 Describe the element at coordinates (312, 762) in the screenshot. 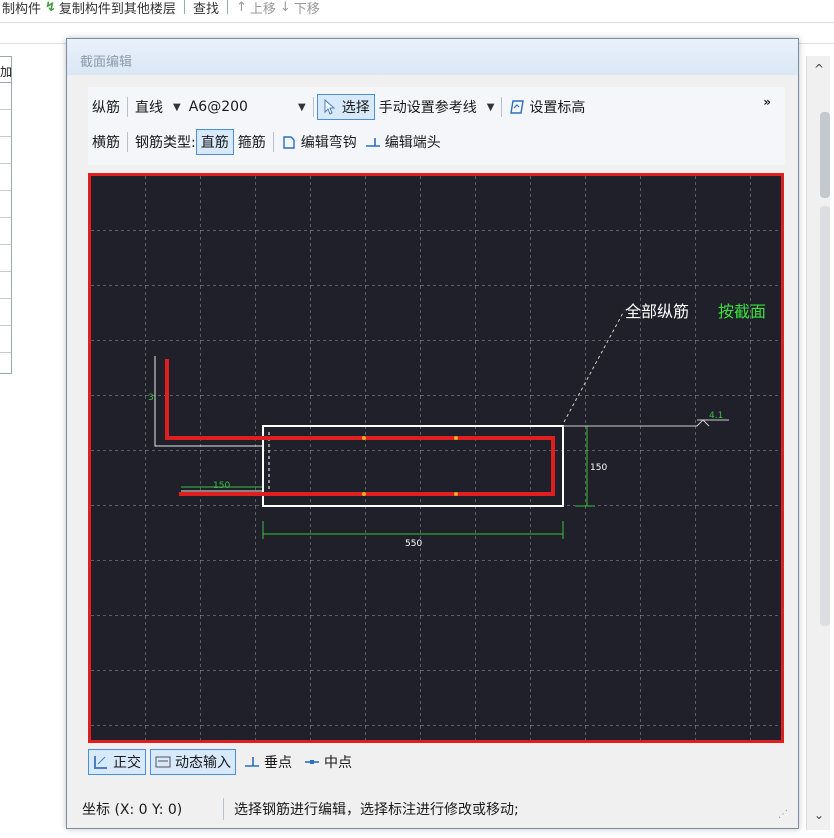

I see `midpoint-icon` at that location.